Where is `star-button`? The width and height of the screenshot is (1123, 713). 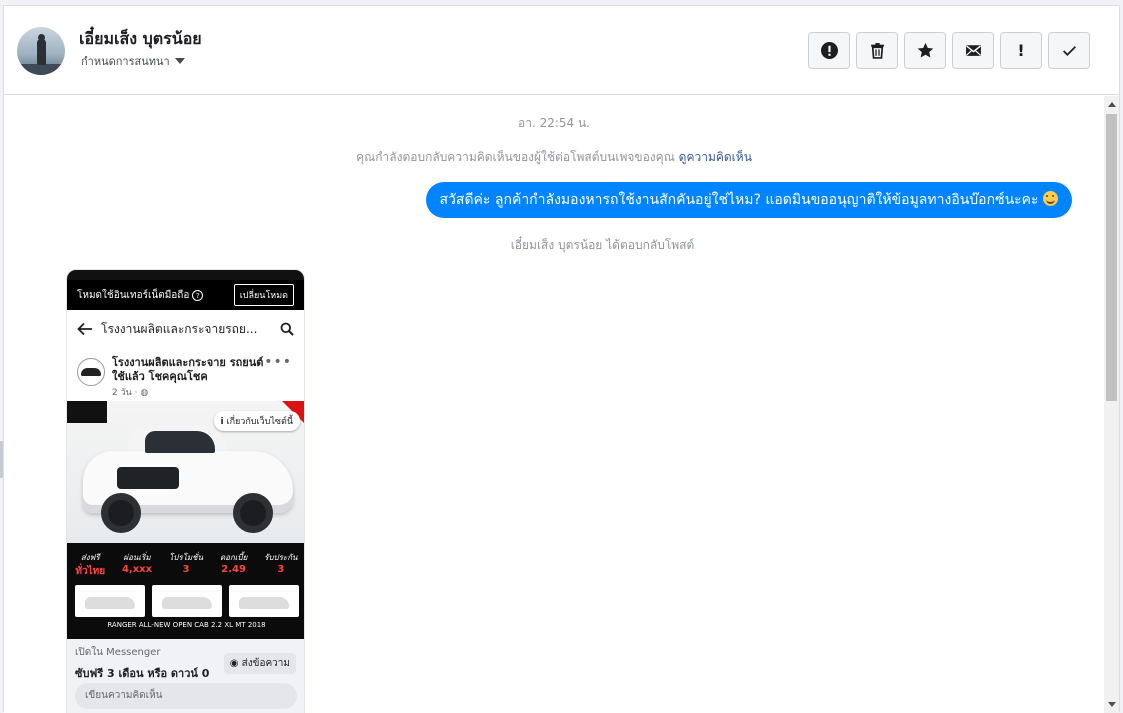
star-button is located at coordinates (925, 50).